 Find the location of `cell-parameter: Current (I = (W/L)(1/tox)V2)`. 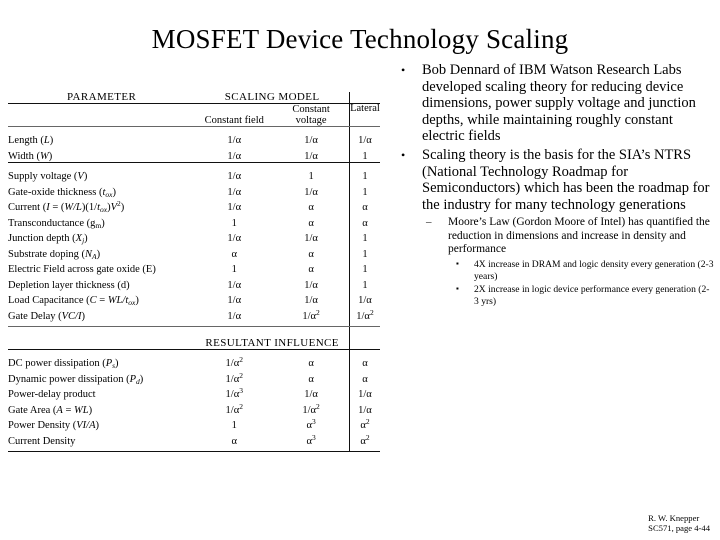

cell-parameter: Current (I = (W/L)(1/tox)V2) is located at coordinates (66, 207).